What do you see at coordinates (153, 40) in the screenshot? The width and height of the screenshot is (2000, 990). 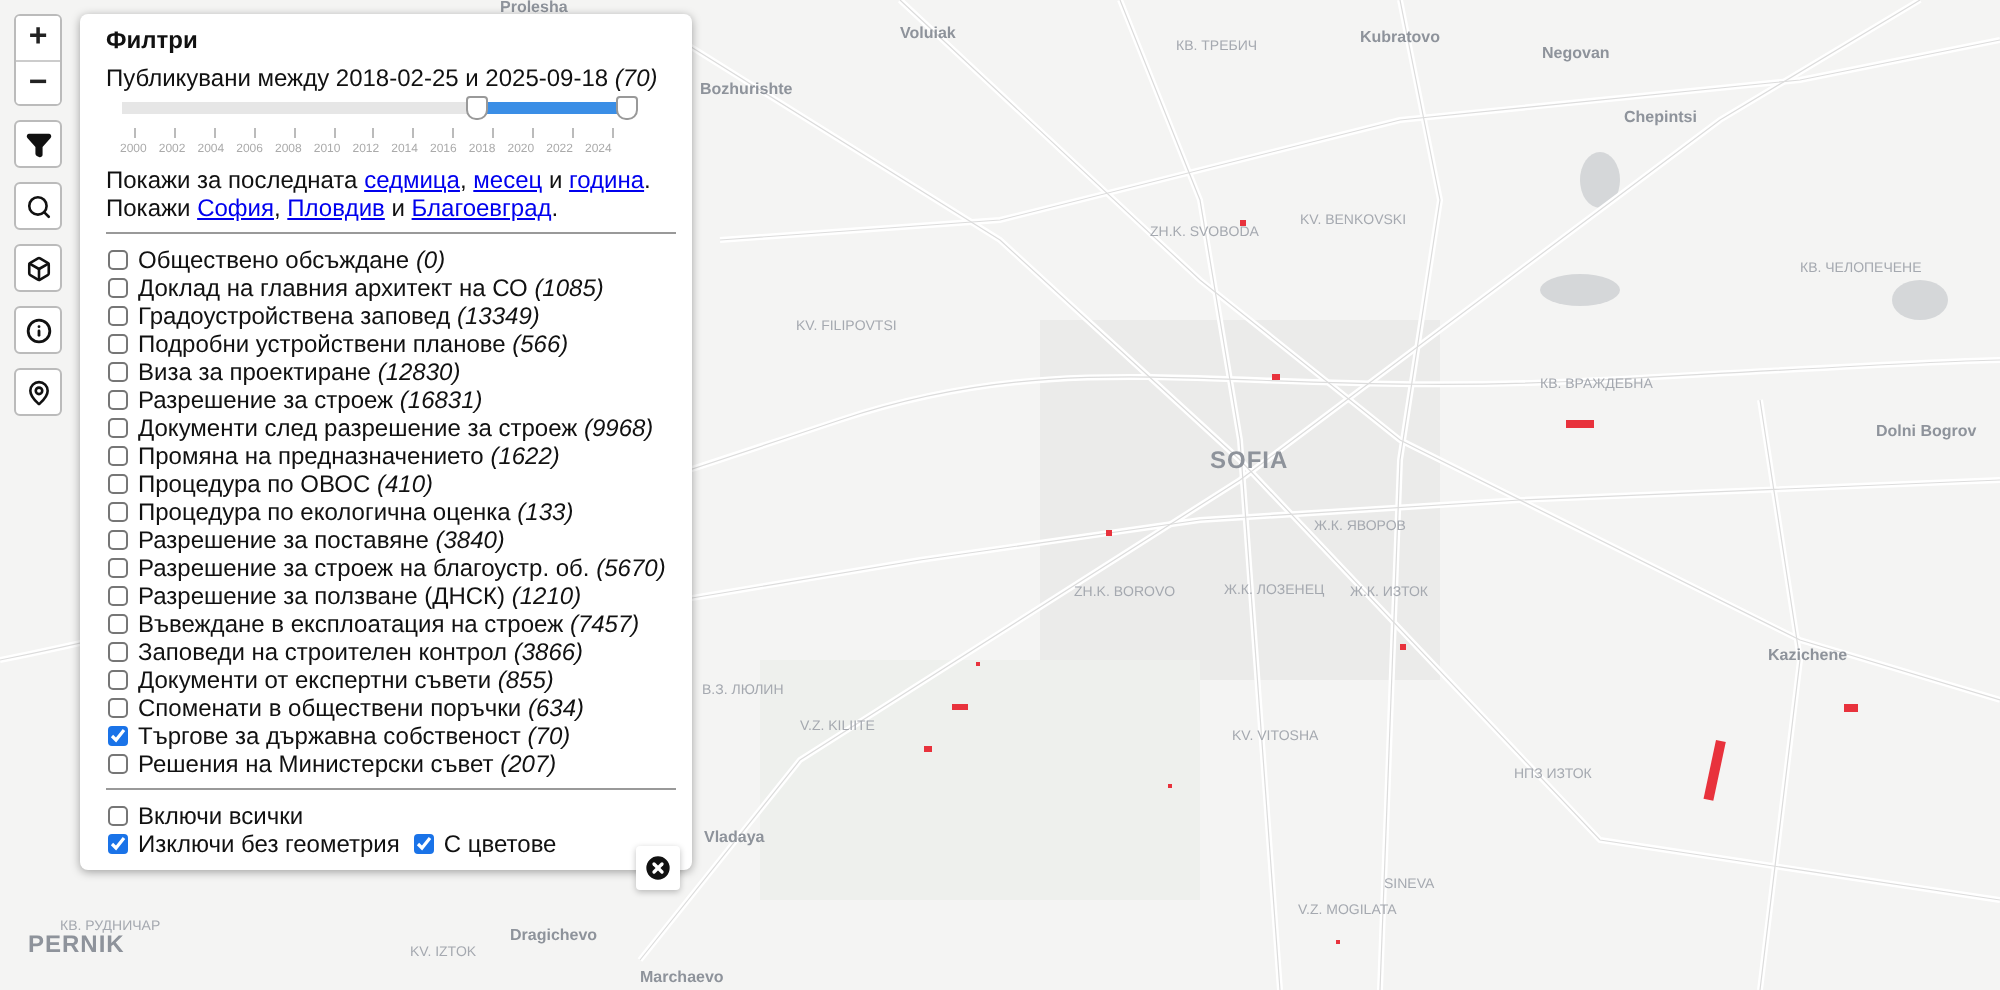 I see `panel-title: Филтри` at bounding box center [153, 40].